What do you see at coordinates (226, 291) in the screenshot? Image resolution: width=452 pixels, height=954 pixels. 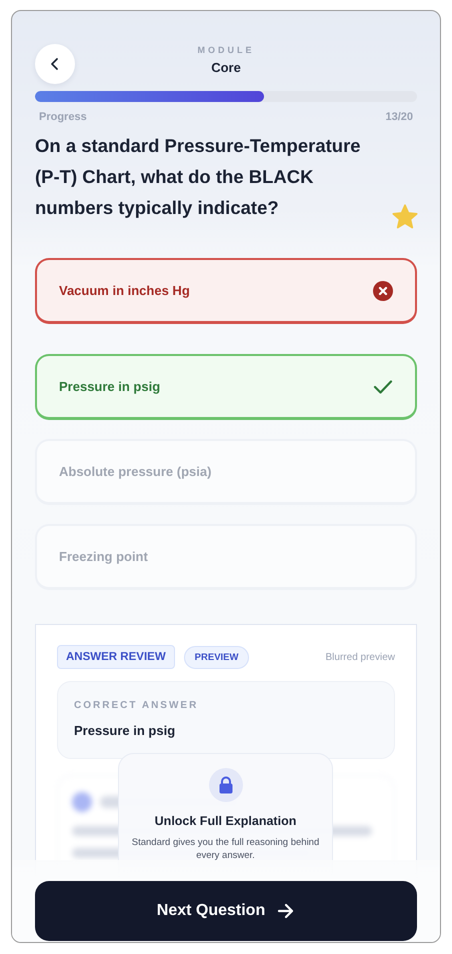 I see `answer-option: Vacuum in inches Hg` at bounding box center [226, 291].